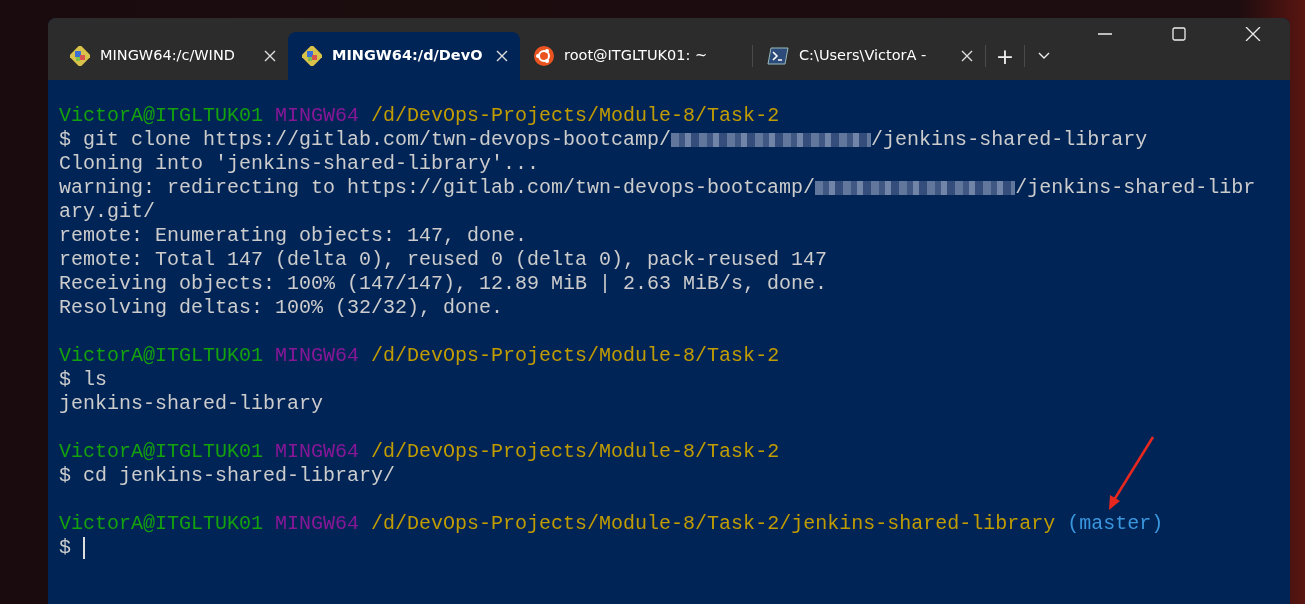 The height and width of the screenshot is (604, 1305). What do you see at coordinates (83, 380) in the screenshot?
I see `terminal-text: $ ls` at bounding box center [83, 380].